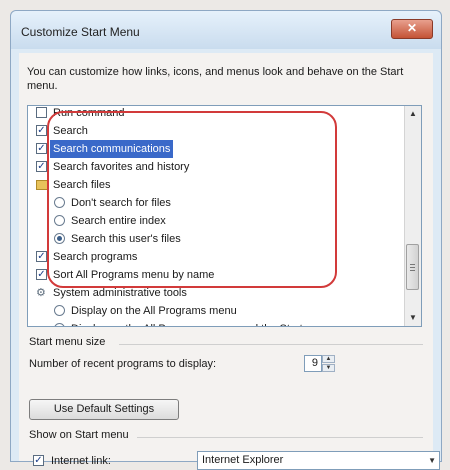 The height and width of the screenshot is (470, 450). What do you see at coordinates (243, 460) in the screenshot?
I see `browser-select-value: Internet Explorer` at bounding box center [243, 460].